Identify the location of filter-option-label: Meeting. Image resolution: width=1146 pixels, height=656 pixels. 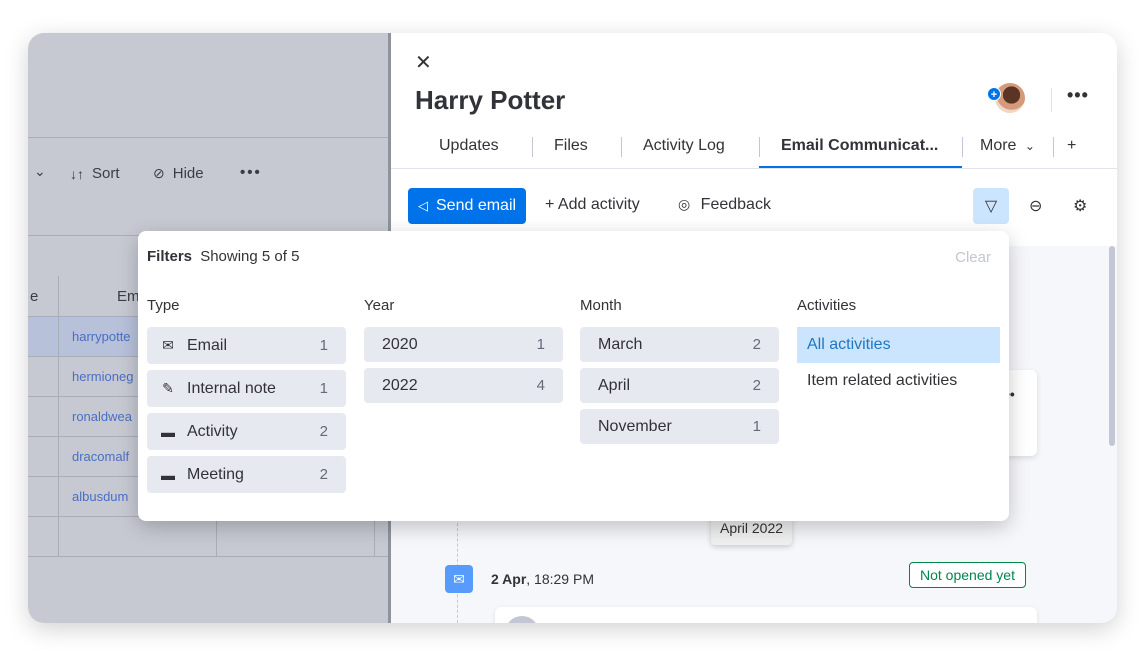
(215, 474).